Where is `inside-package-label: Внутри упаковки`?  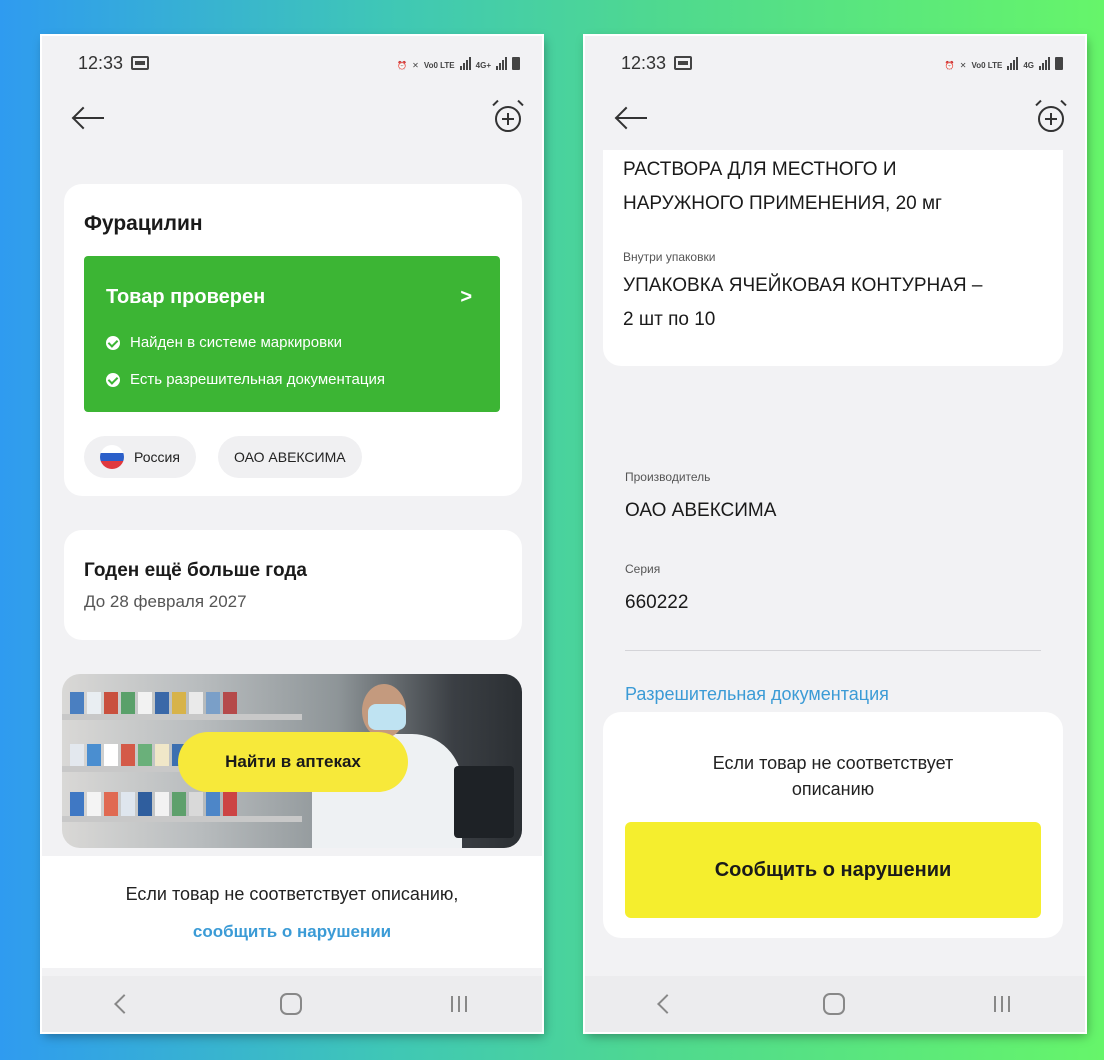 inside-package-label: Внутри упаковки is located at coordinates (669, 257).